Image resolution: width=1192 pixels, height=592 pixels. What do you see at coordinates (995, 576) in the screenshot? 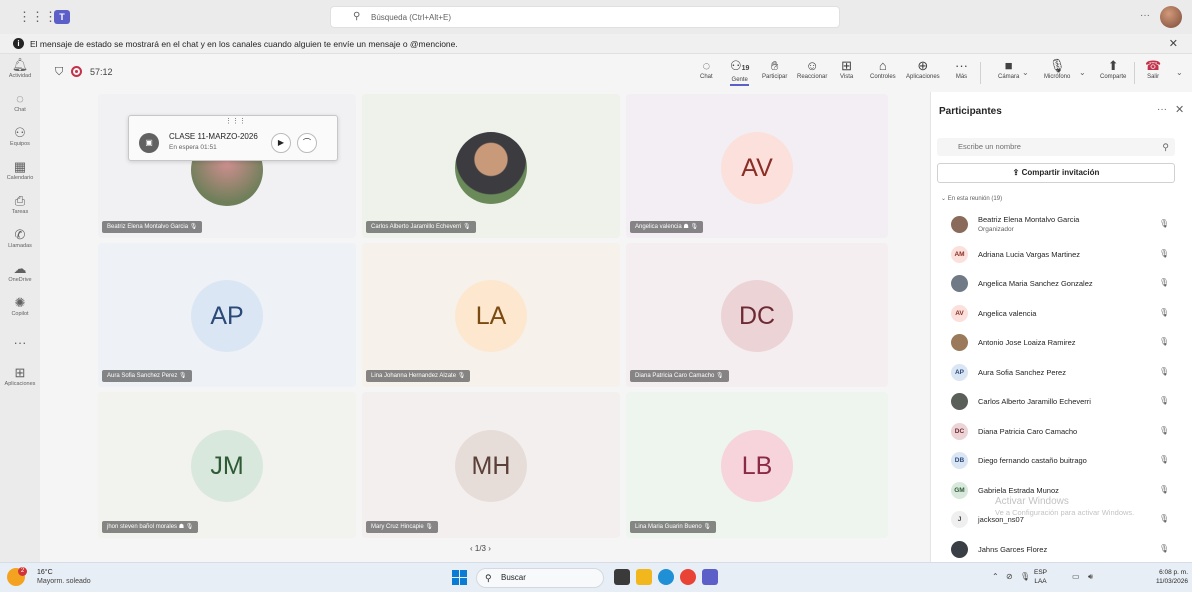
I see `tray-chevron-icon: ⌃` at bounding box center [995, 576].